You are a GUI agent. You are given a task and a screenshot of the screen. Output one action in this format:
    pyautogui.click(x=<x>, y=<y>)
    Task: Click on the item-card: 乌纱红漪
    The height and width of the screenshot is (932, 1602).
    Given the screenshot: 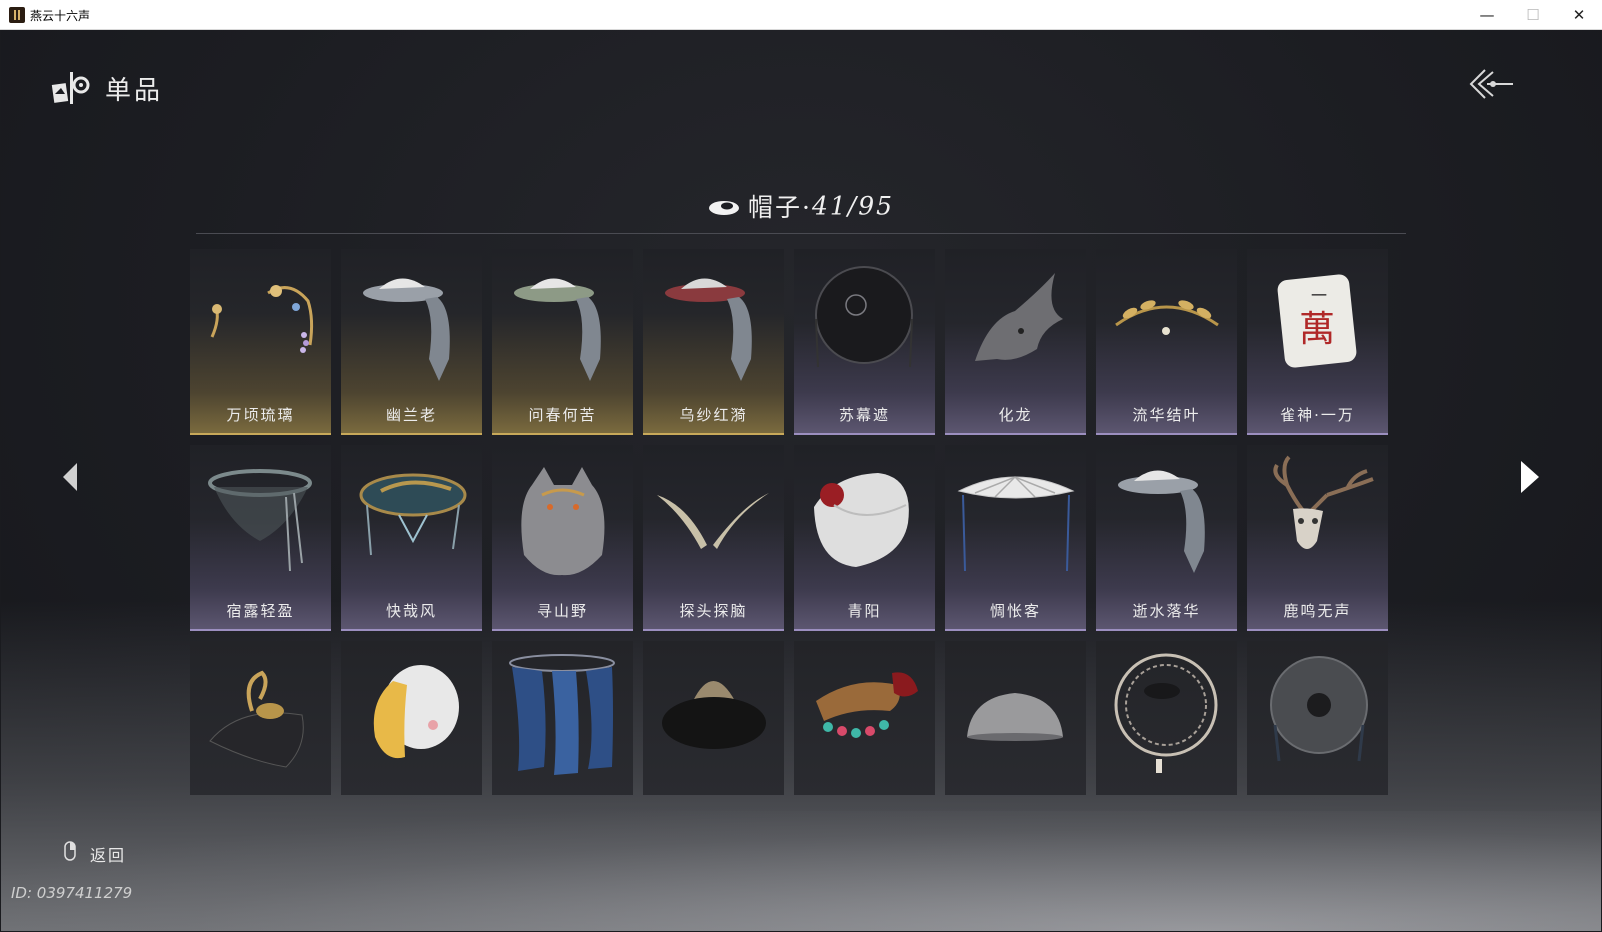 What is the action you would take?
    pyautogui.click(x=713, y=342)
    